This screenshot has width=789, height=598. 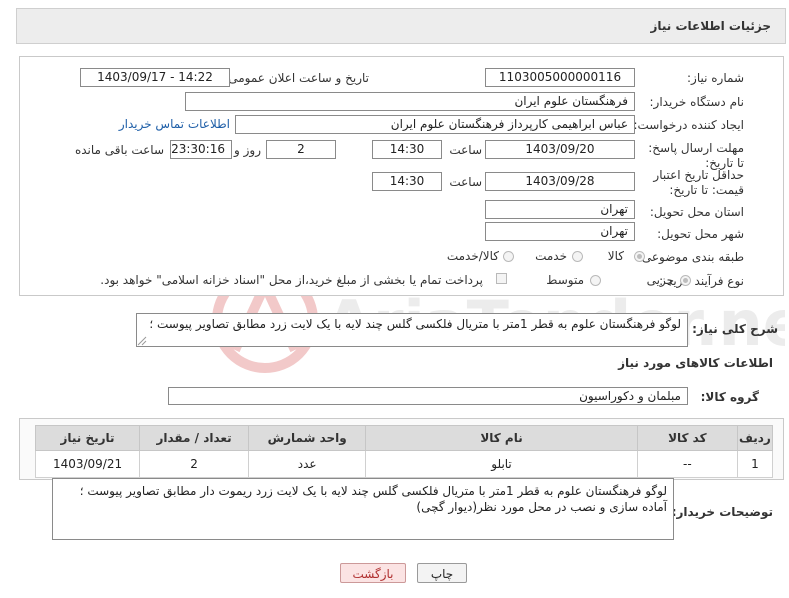 I want to click on validity-date-field: 1403/09/28, so click(x=560, y=181).